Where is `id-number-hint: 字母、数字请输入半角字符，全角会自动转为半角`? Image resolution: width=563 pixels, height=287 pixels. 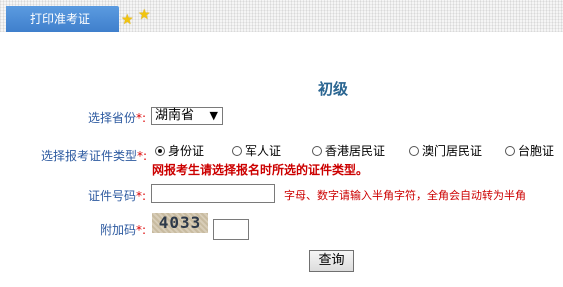
id-number-hint: 字母、数字请输入半角字符，全角会自动转为半角 is located at coordinates (405, 195).